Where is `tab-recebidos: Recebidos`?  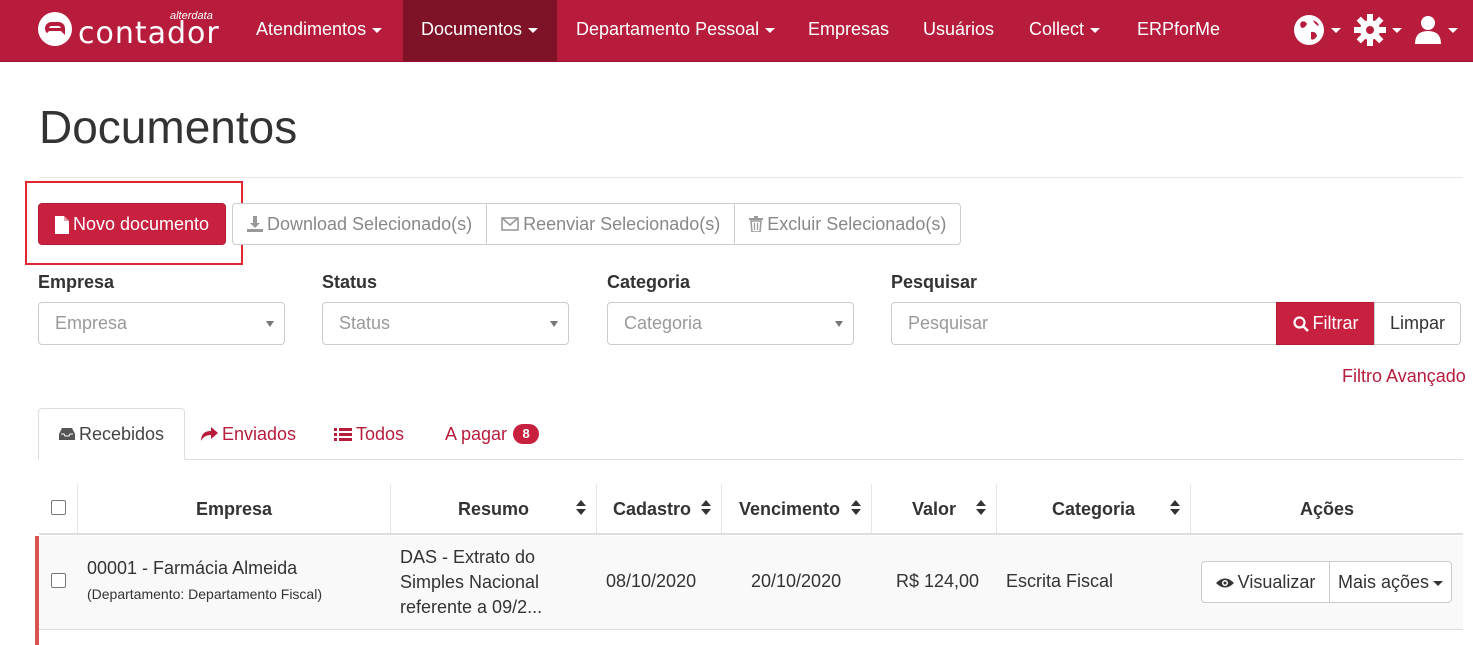
tab-recebidos: Recebidos is located at coordinates (112, 434).